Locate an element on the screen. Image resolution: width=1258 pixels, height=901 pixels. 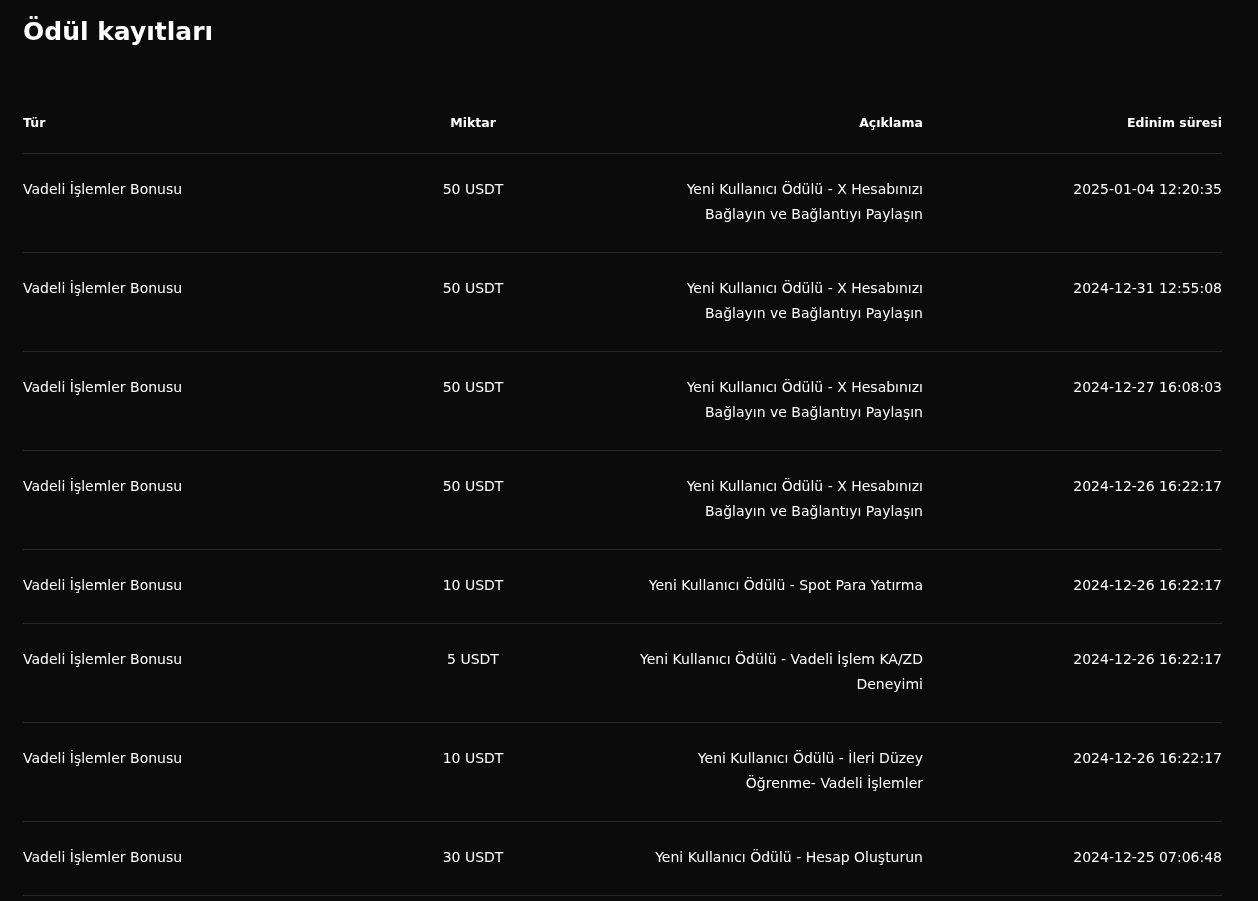
table-cell: 5 USDT is located at coordinates (473, 658).